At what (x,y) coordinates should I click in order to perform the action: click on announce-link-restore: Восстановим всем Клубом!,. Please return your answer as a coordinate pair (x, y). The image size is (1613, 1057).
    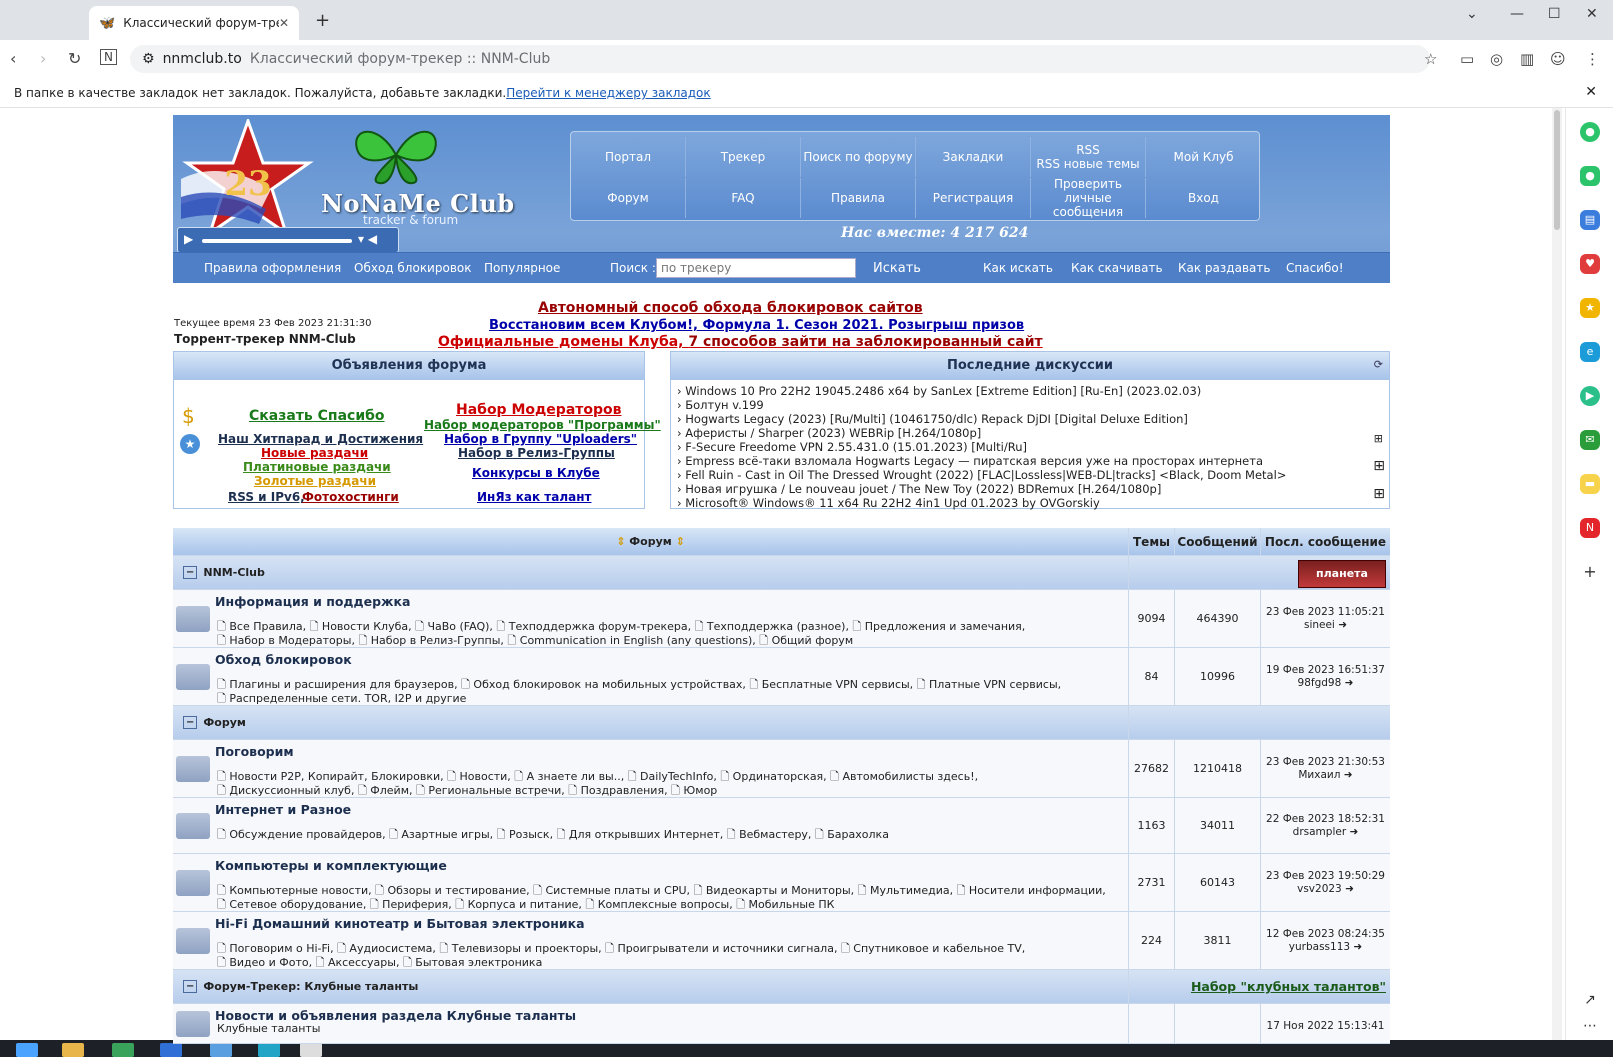
    Looking at the image, I should click on (593, 325).